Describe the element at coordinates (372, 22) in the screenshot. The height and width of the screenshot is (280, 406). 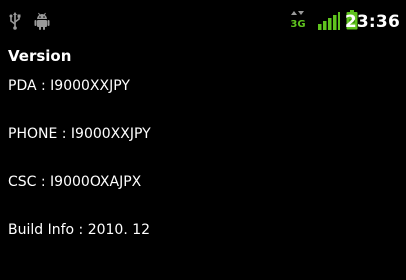
I see `status-bar-clock: 23:36` at that location.